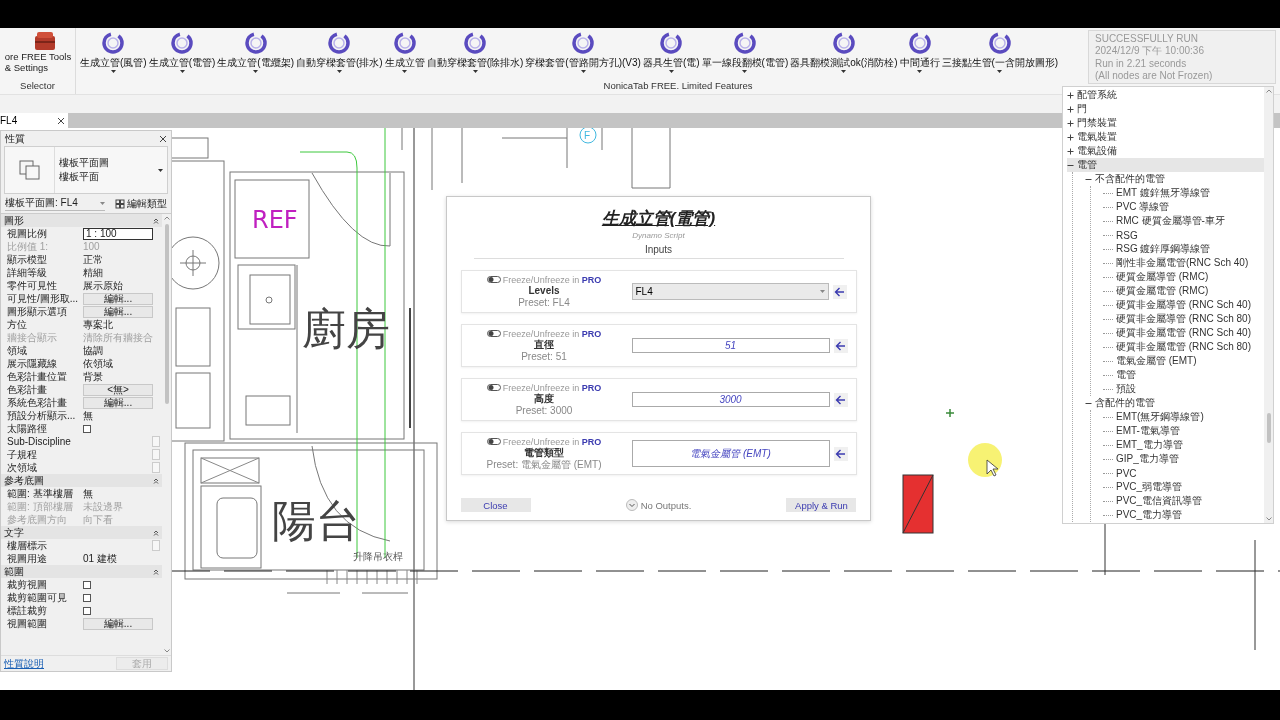 Image resolution: width=1280 pixels, height=720 pixels. I want to click on tree-row: GIP_電力導管, so click(1183, 459).